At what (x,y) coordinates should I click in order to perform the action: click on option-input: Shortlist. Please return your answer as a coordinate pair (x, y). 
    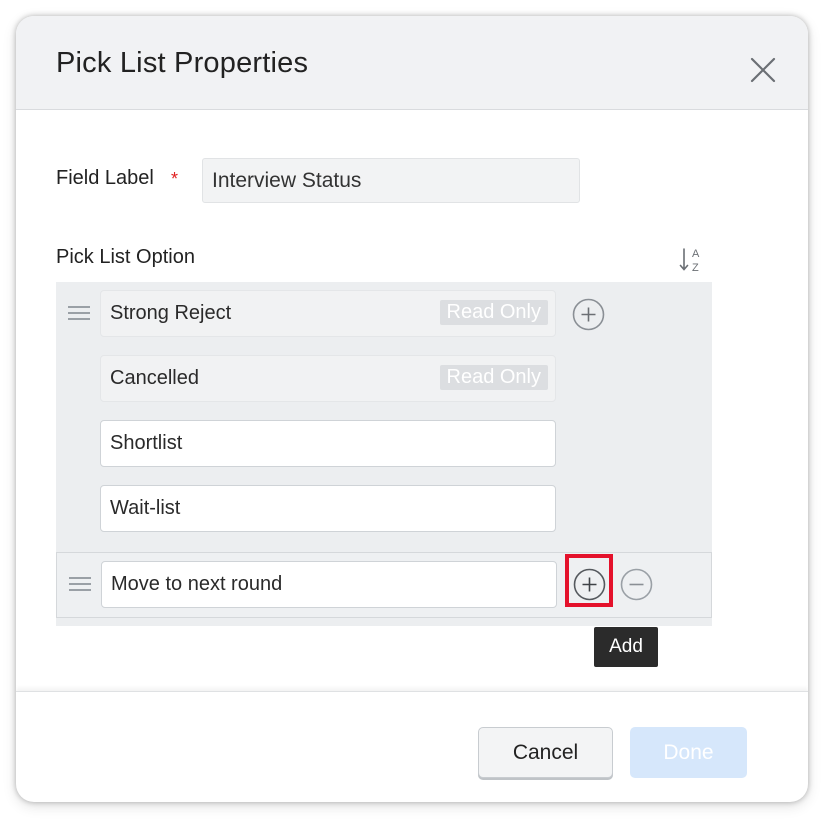
    Looking at the image, I should click on (328, 443).